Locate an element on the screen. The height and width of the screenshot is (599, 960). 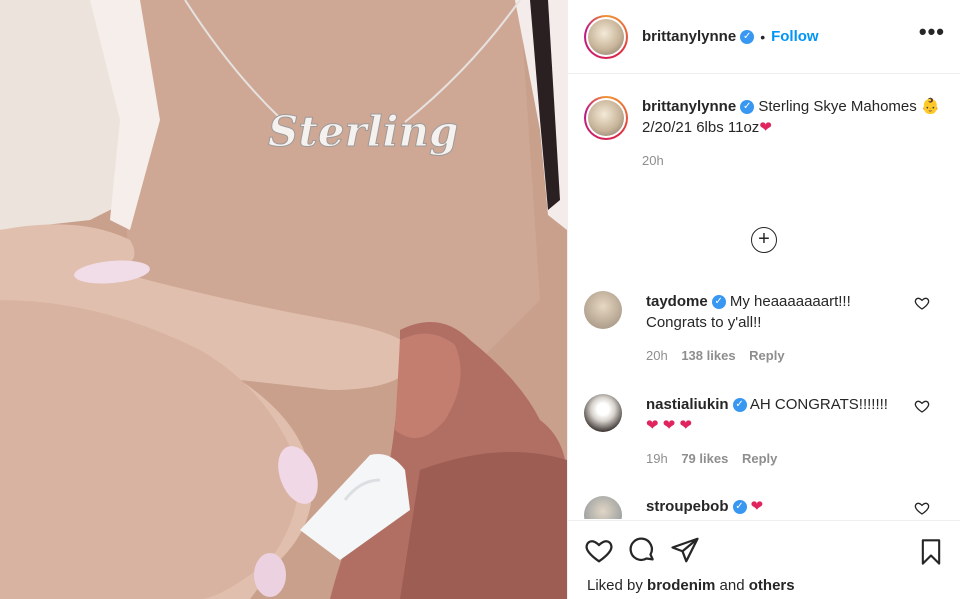
caption-username: brittanylynne is located at coordinates (689, 106).